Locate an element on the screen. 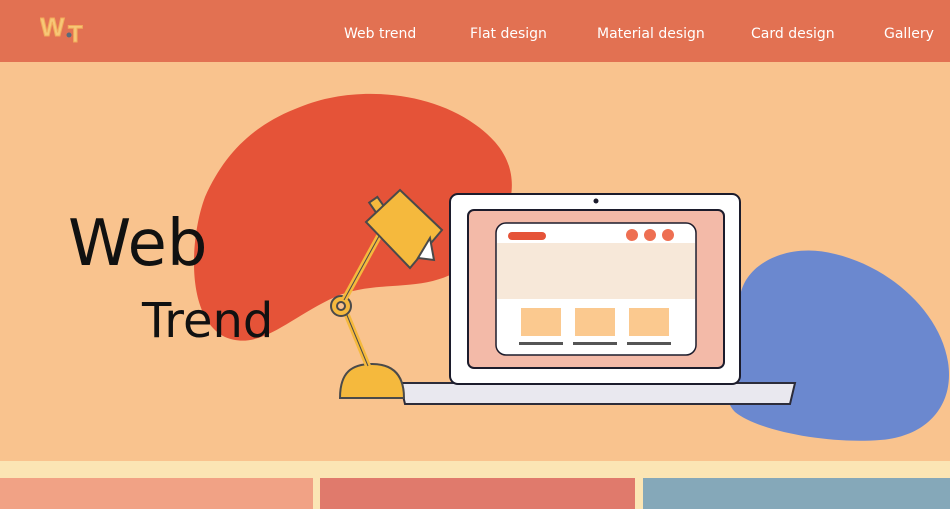 The width and height of the screenshot is (950, 509). nav-item-web-trend: Web trend is located at coordinates (380, 34).